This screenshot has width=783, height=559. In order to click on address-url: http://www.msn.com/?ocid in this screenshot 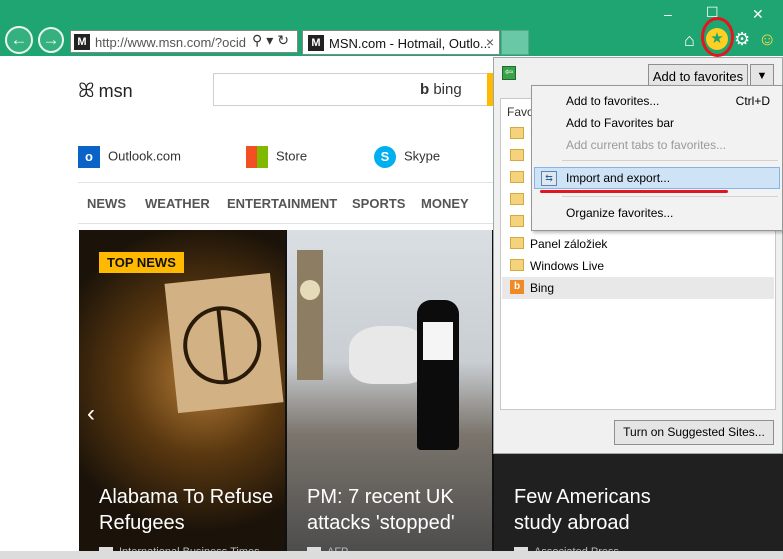, I will do `click(170, 42)`.